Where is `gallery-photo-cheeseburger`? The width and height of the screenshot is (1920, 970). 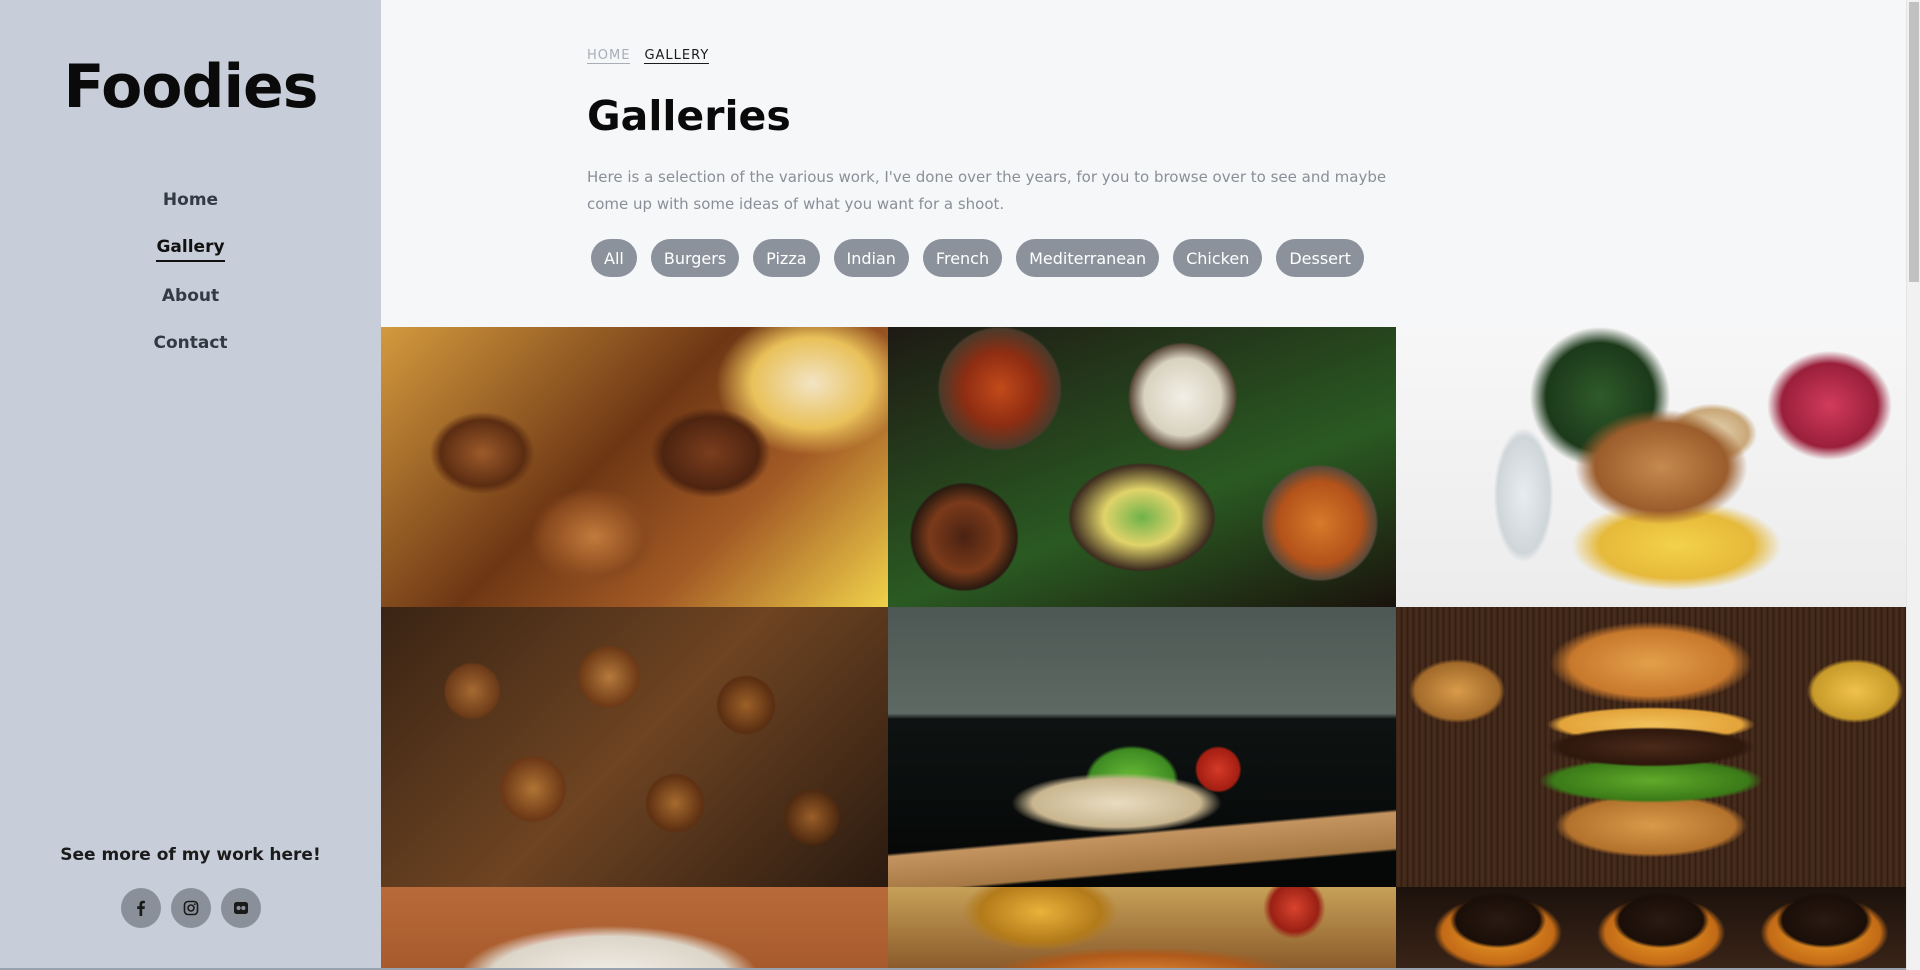
gallery-photo-cheeseburger is located at coordinates (1651, 747).